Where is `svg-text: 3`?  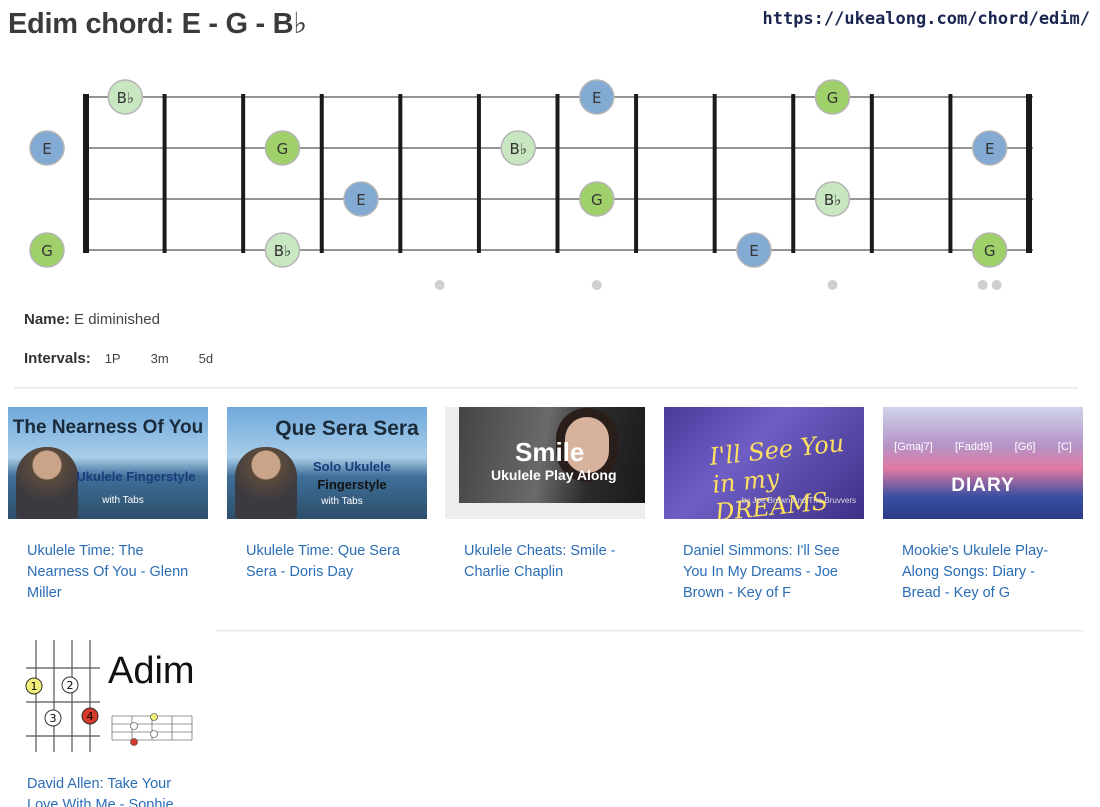
svg-text: 3 is located at coordinates (53, 718).